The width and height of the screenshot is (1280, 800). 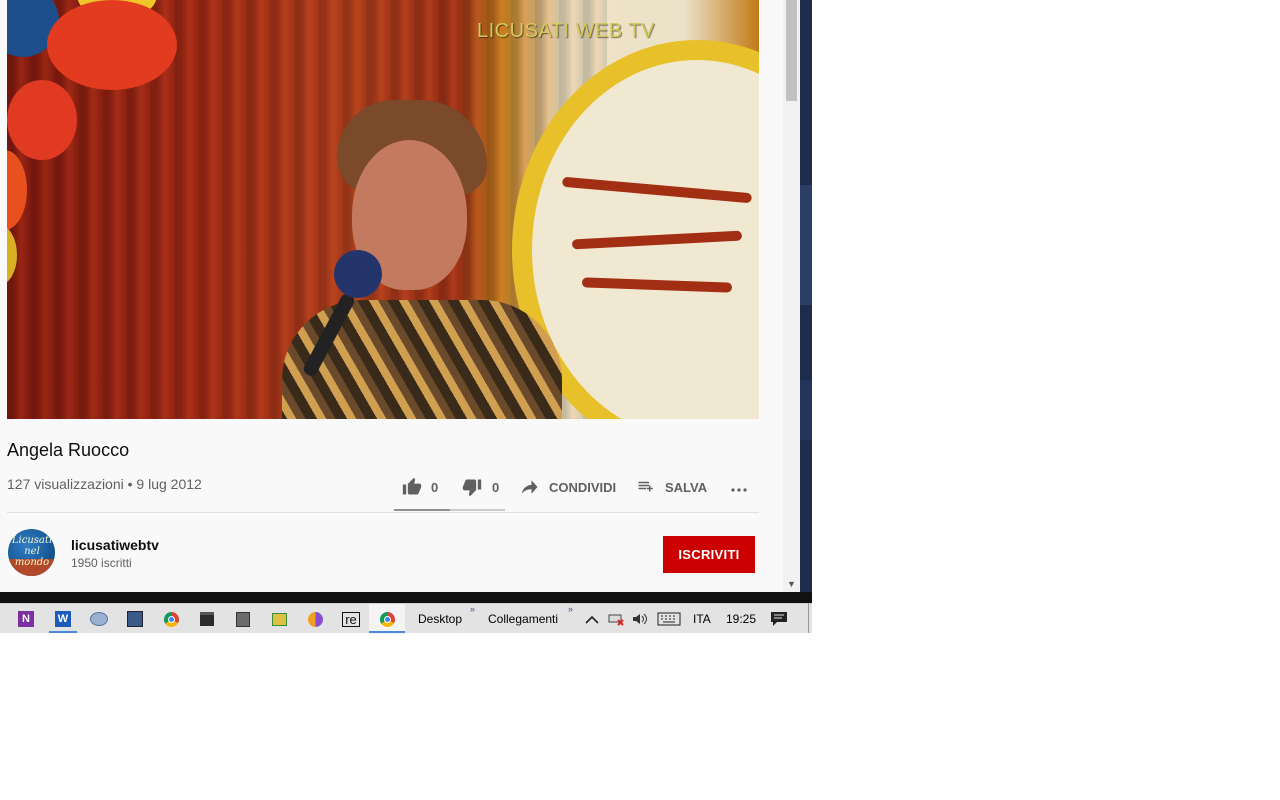 I want to click on scrollbar-thumb, so click(x=791, y=50).